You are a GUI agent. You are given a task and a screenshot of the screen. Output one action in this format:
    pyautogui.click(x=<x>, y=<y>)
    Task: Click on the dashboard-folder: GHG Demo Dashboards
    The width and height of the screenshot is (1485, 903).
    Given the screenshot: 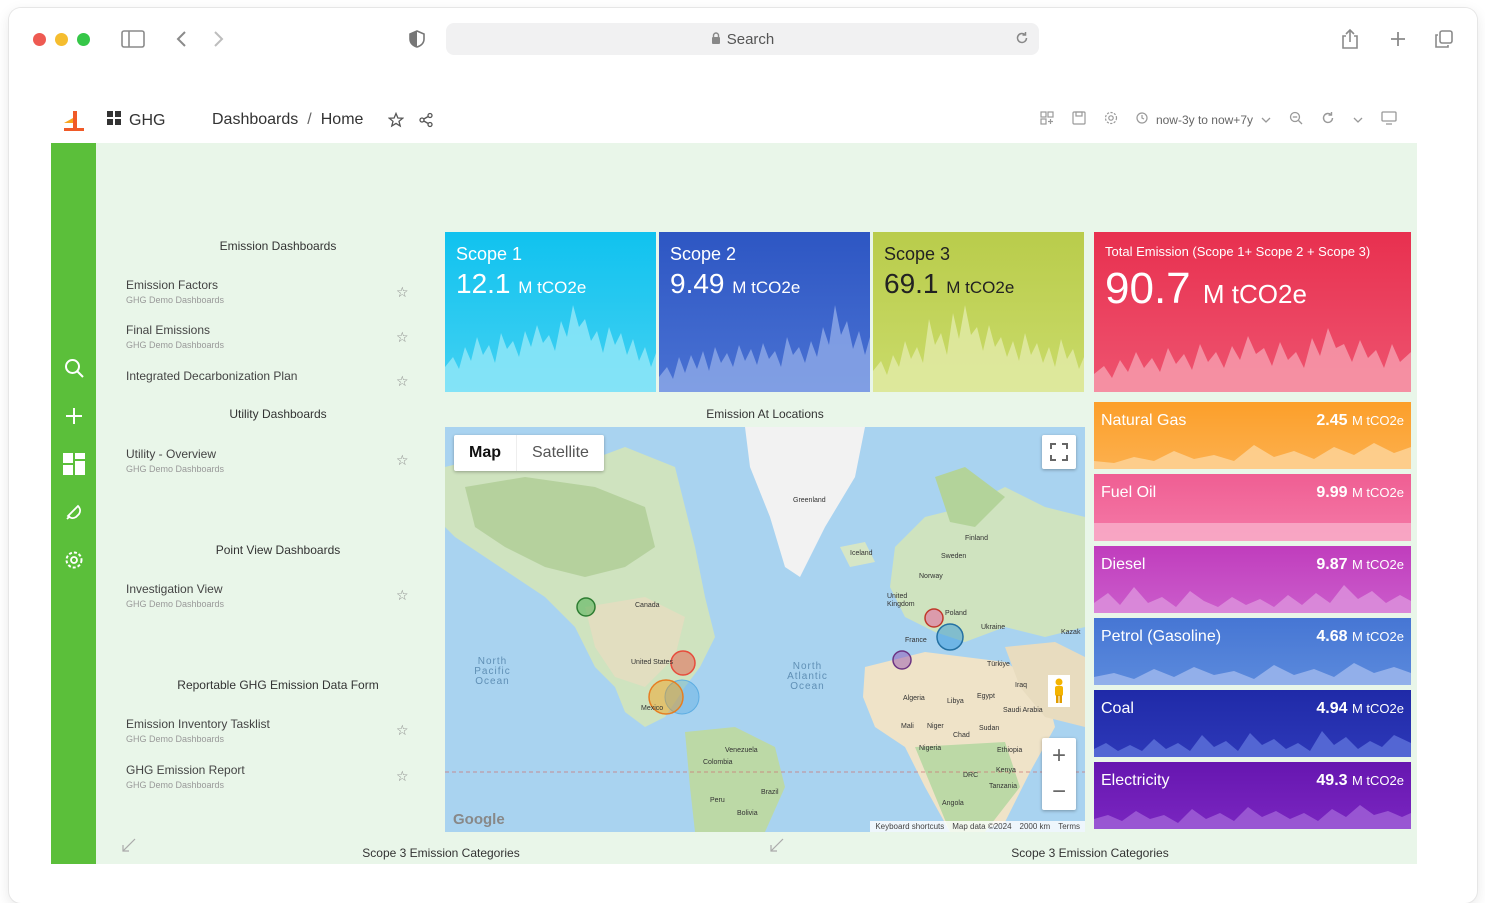 What is the action you would take?
    pyautogui.click(x=175, y=785)
    